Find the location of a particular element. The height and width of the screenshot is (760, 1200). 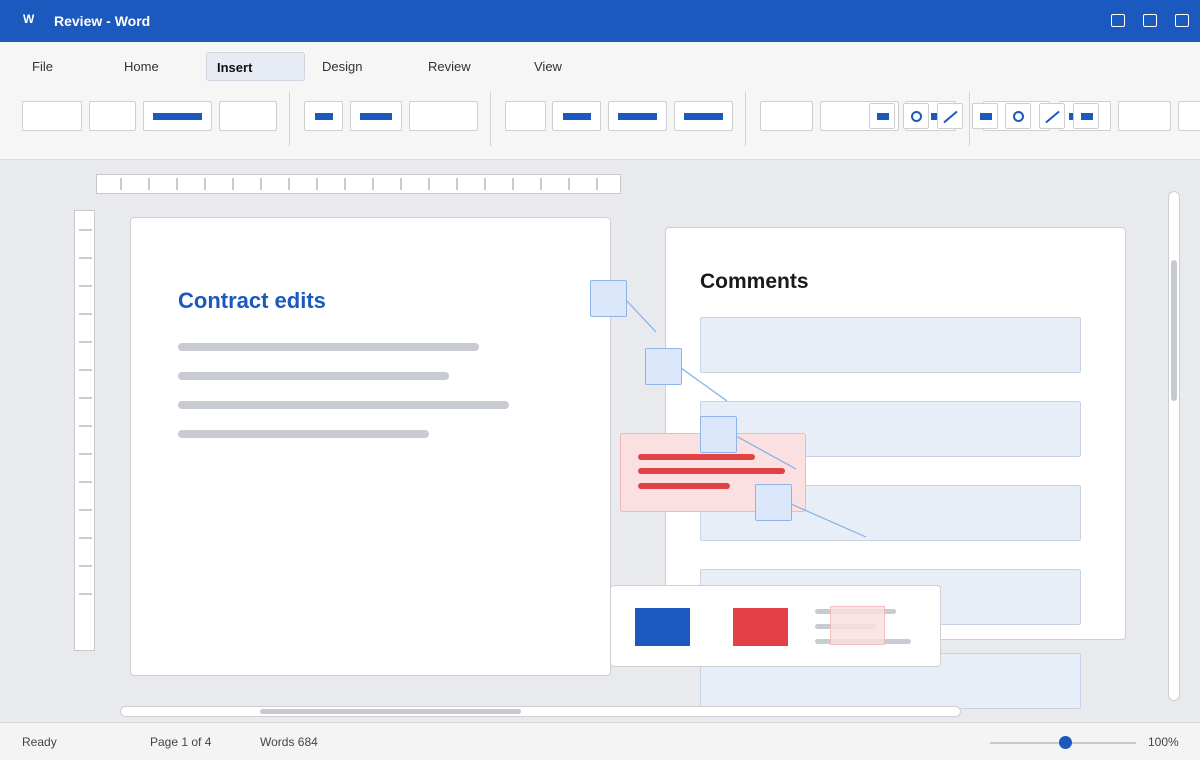

horizontal-scroll-thumb is located at coordinates (390, 711).